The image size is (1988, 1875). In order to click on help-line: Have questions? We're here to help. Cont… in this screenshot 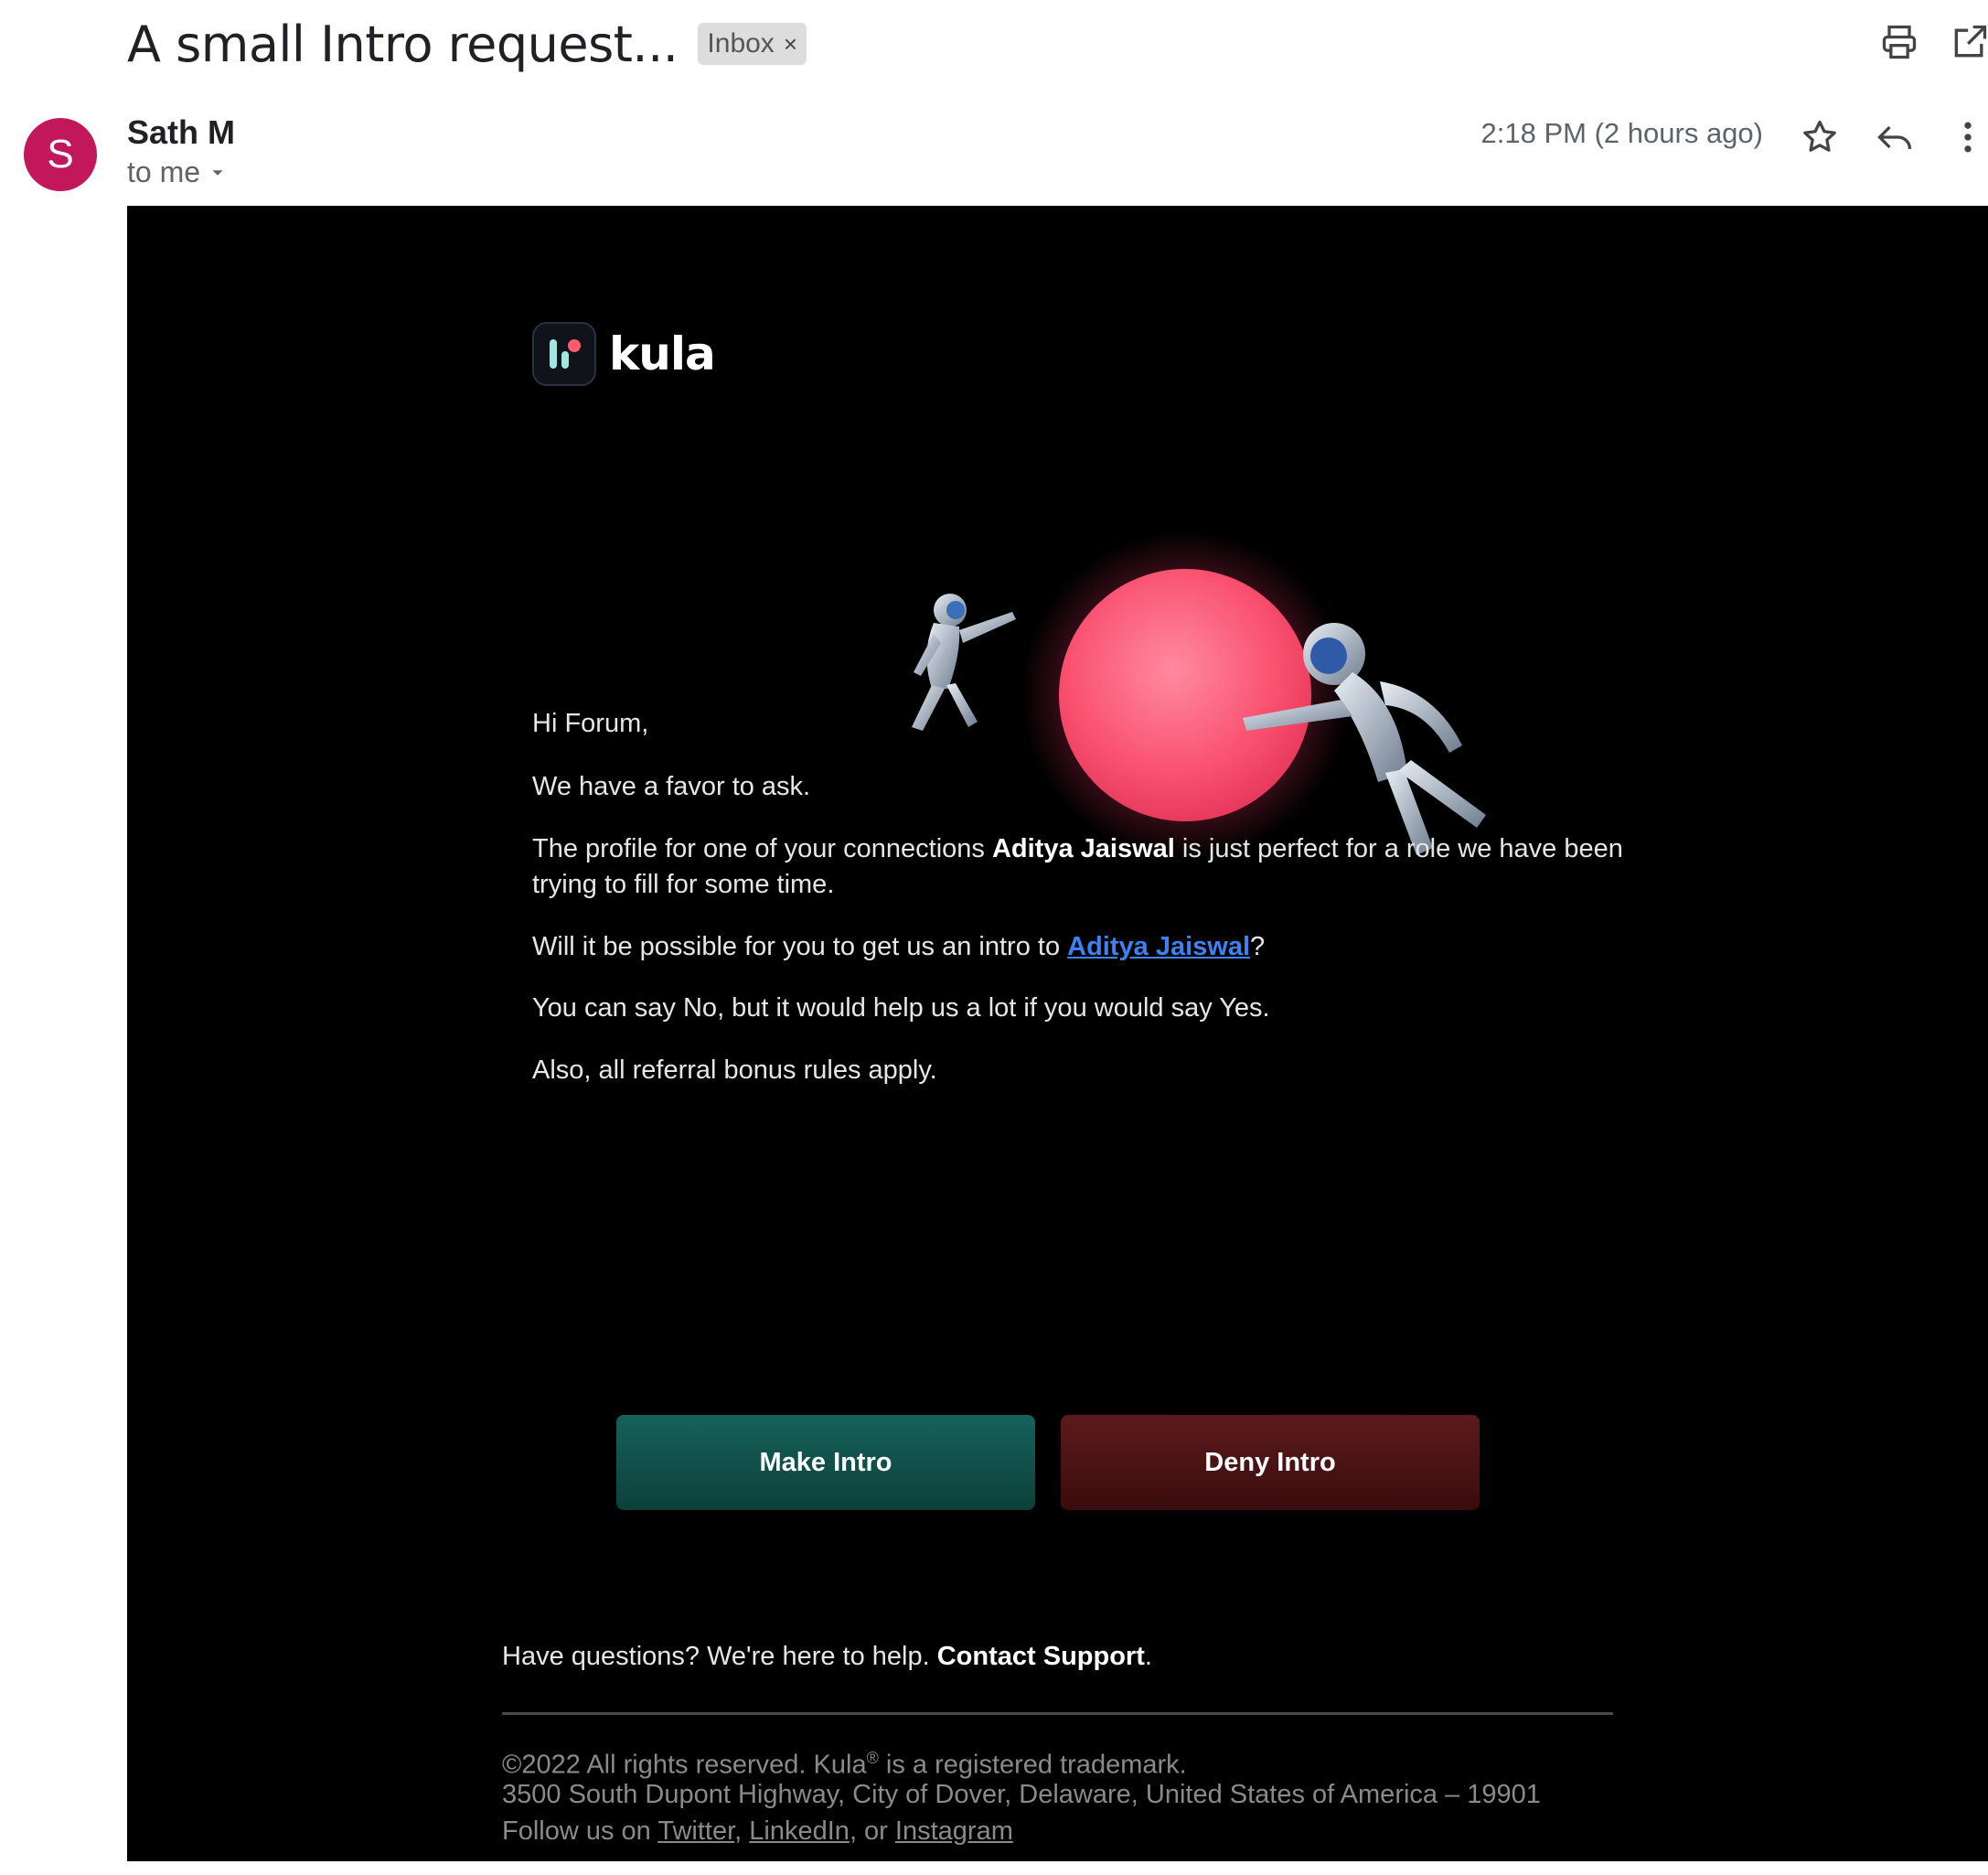, I will do `click(827, 1657)`.